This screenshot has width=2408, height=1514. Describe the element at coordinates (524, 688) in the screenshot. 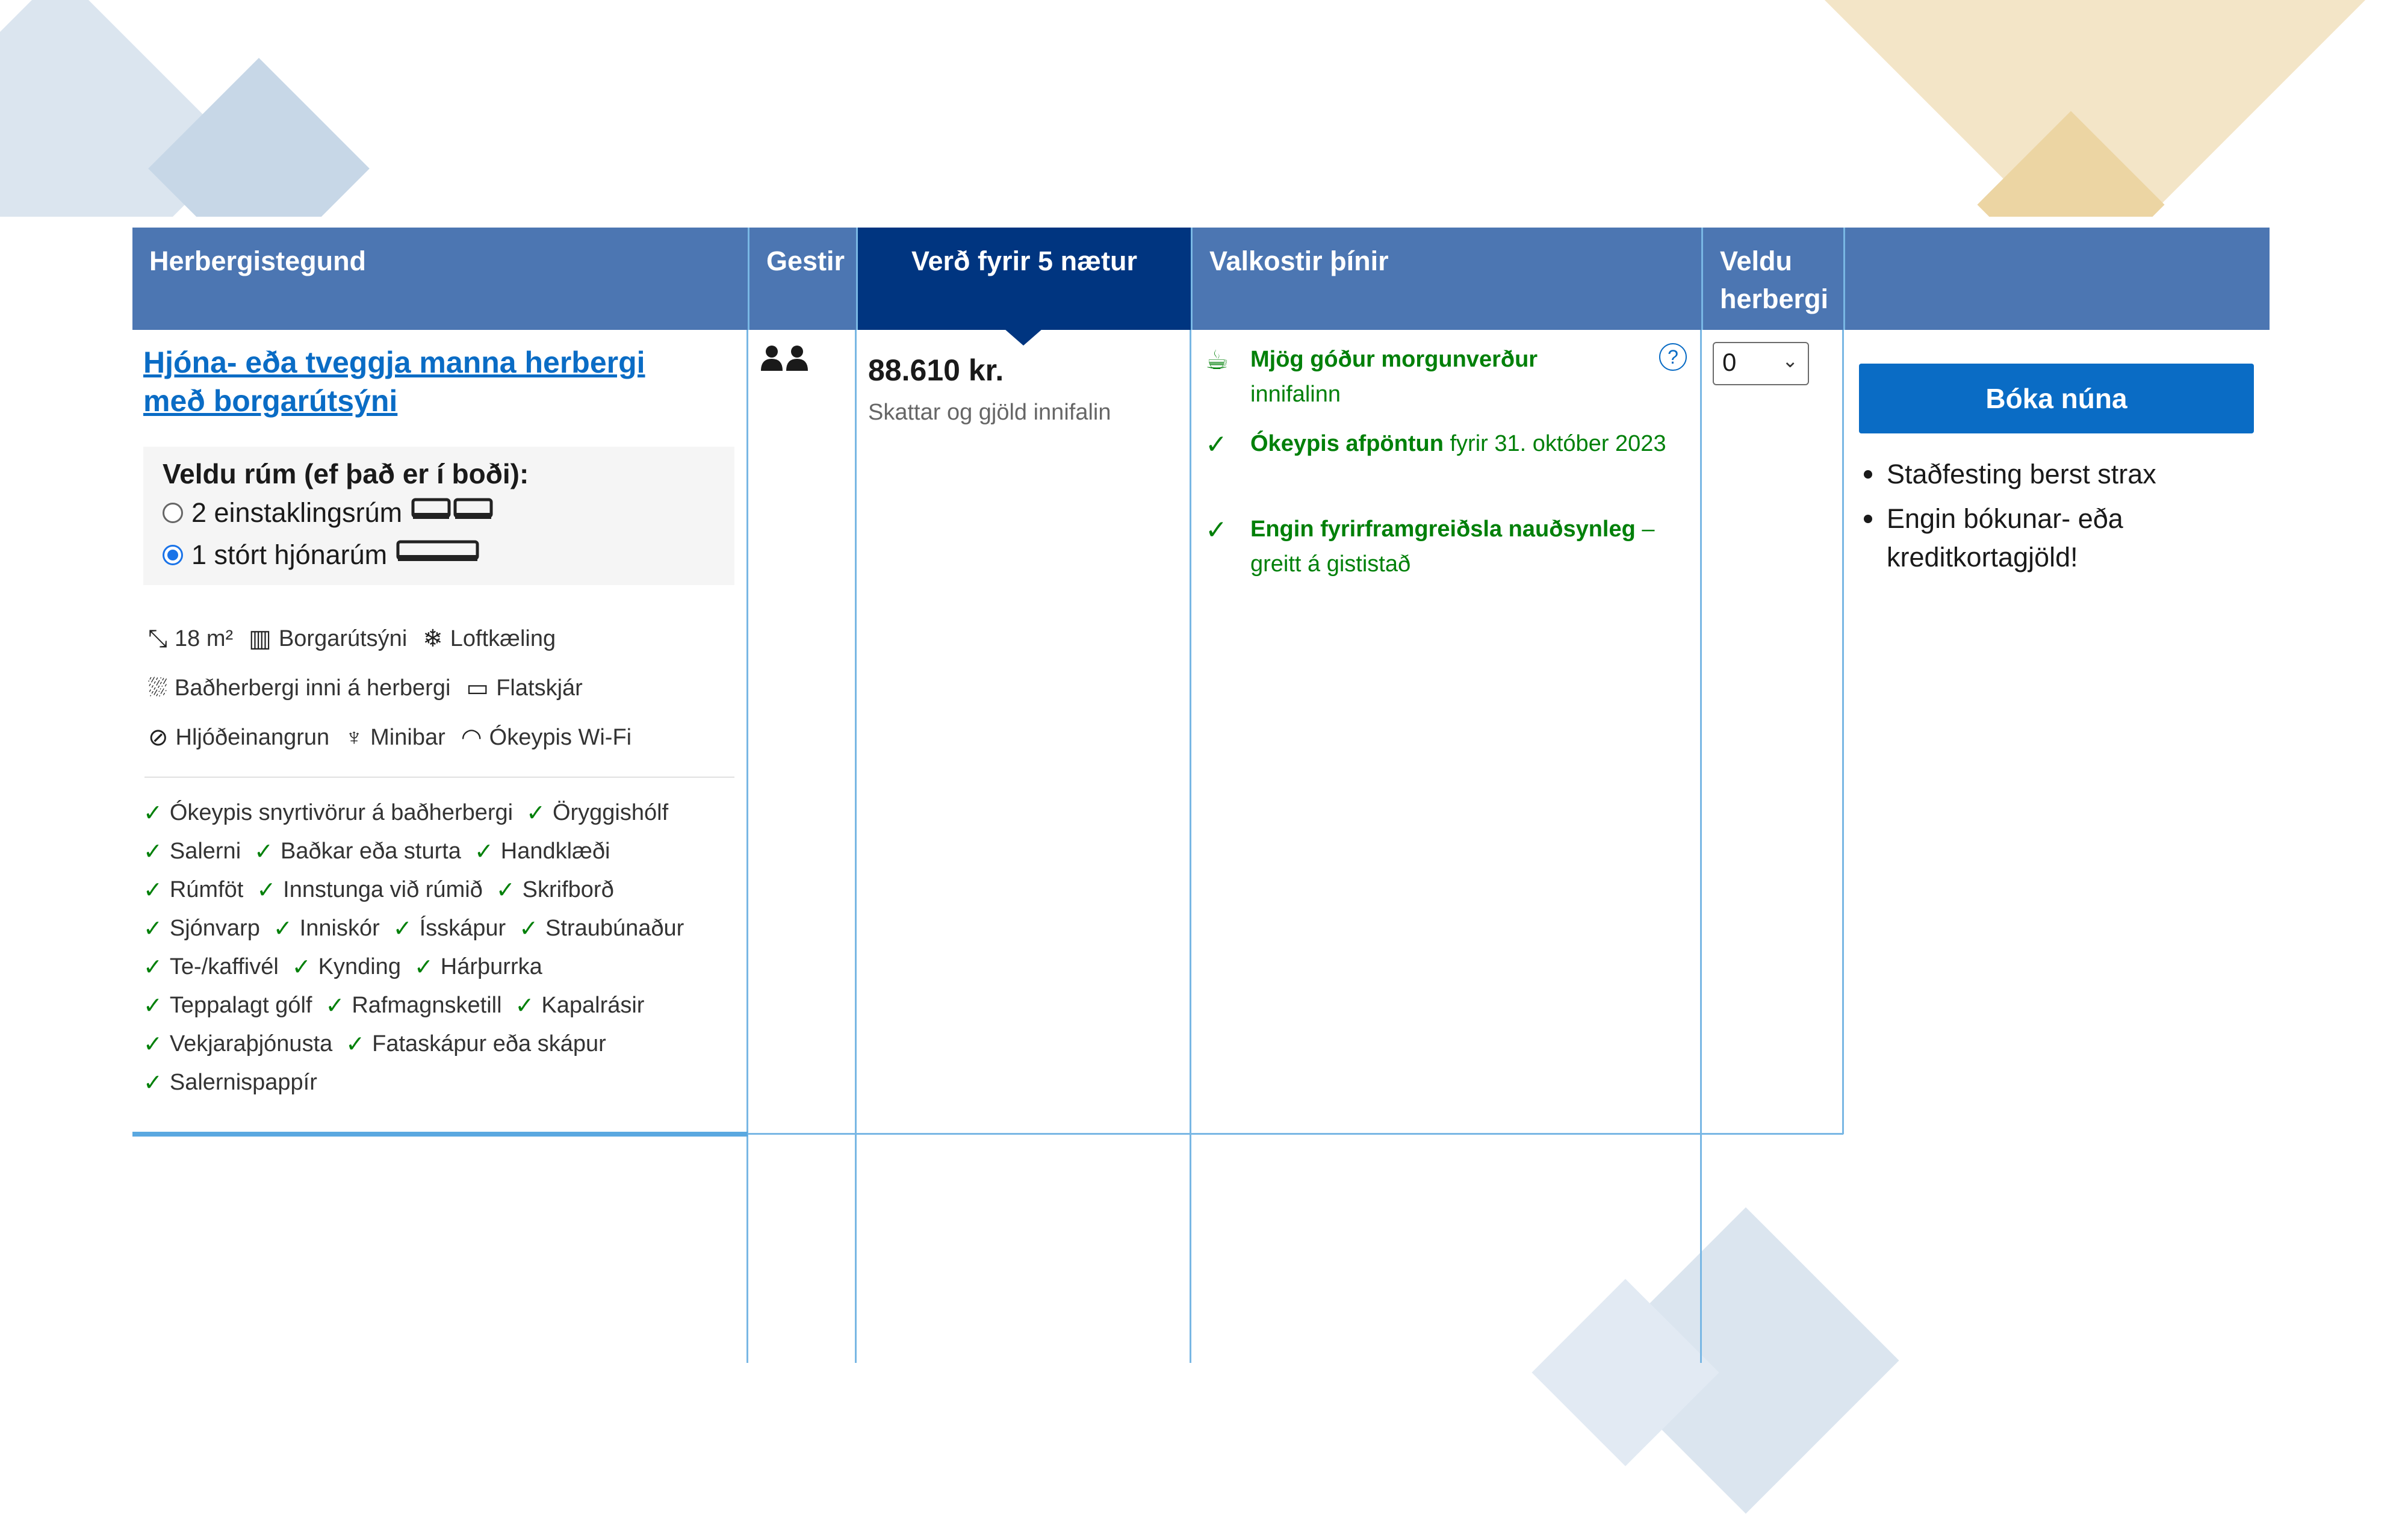

I see `facility-item: ▭ Flatskjár` at that location.